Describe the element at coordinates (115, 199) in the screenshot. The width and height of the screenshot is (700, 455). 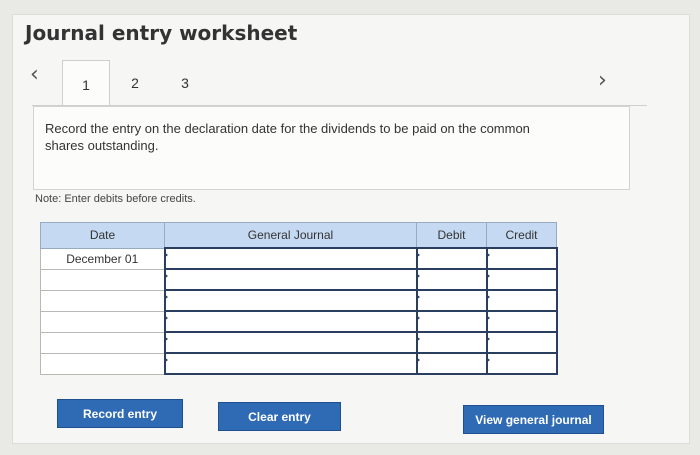
I see `note-text: Note: Enter debits before credits.` at that location.